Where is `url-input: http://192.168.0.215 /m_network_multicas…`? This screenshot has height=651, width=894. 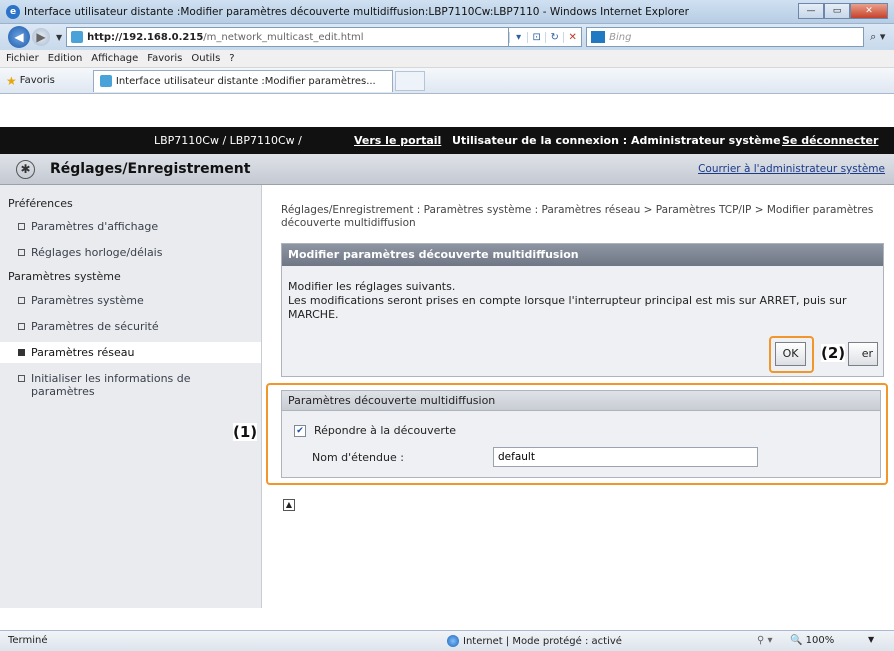
url-input: http://192.168.0.215 /m_network_multicas… is located at coordinates (288, 37).